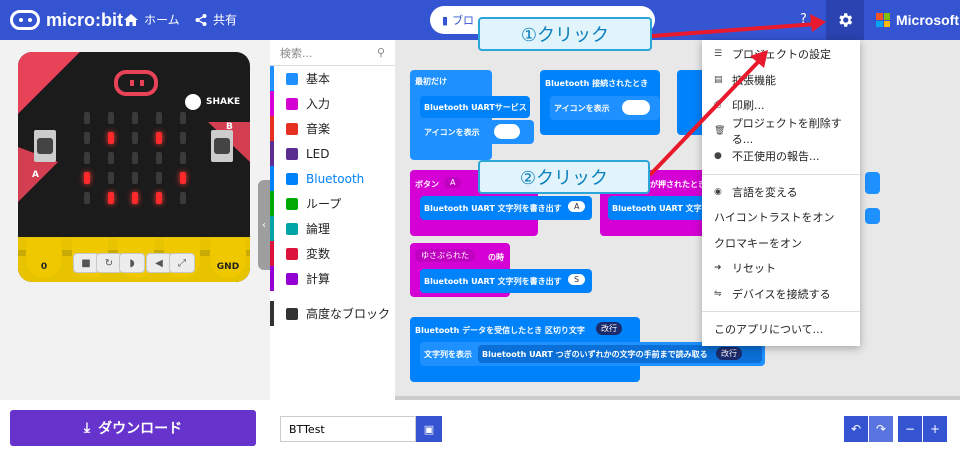 This screenshot has height=451, width=960. I want to click on toolbox-category-3: LED, so click(332, 153).